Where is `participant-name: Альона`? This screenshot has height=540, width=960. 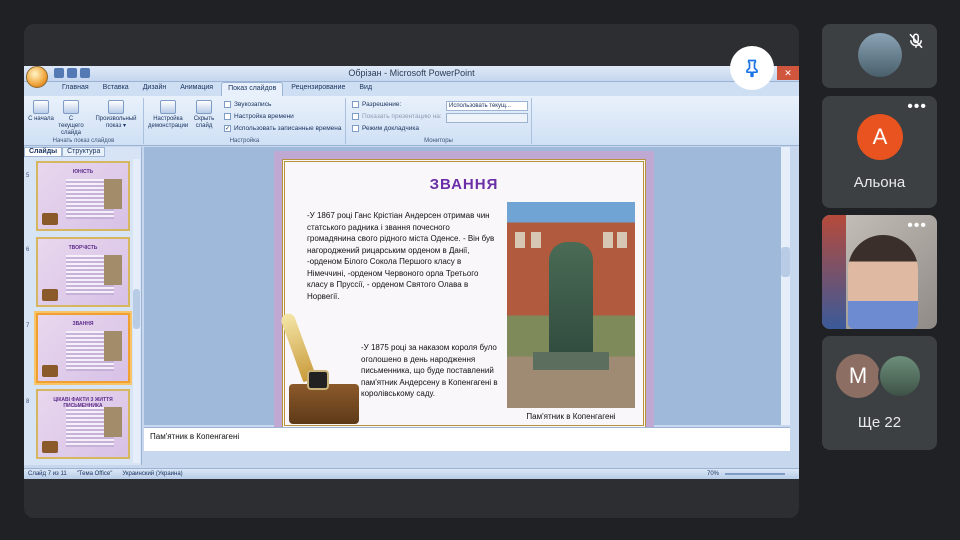 participant-name: Альона is located at coordinates (879, 182).